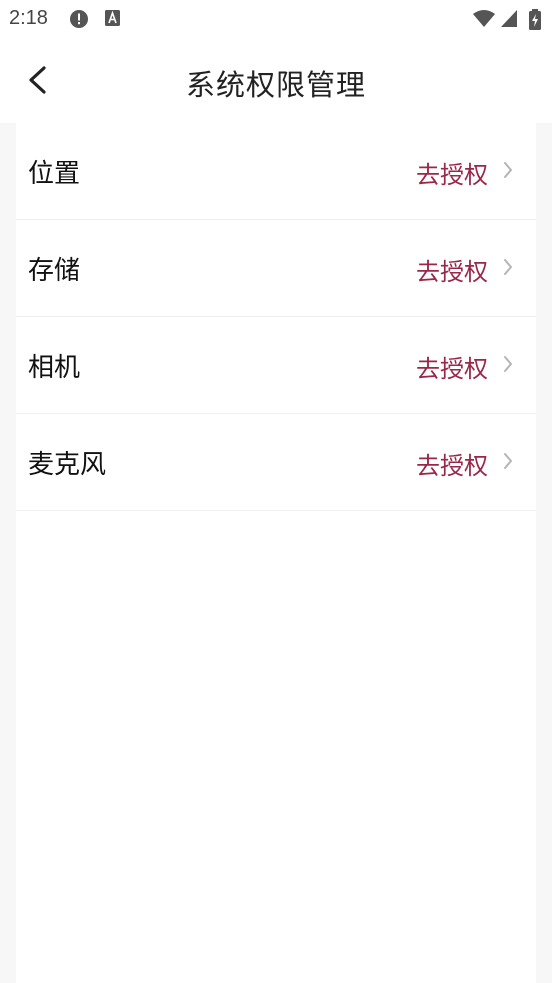 The height and width of the screenshot is (983, 552). I want to click on permission-label: 相机, so click(54, 368).